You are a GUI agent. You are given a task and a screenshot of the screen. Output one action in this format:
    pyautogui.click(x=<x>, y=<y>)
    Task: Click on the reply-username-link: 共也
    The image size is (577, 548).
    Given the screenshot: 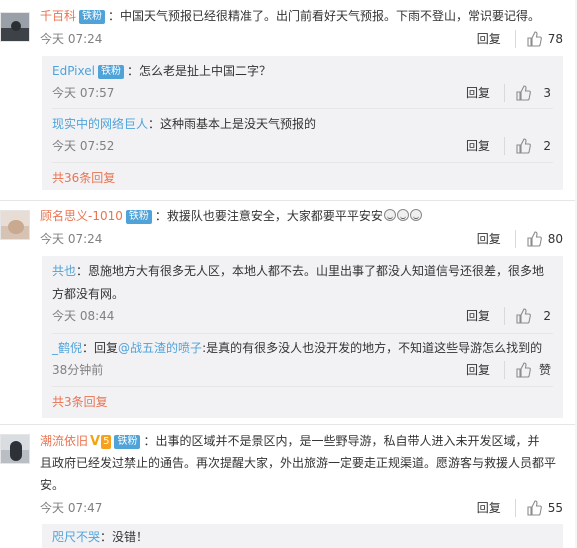 What is the action you would take?
    pyautogui.click(x=64, y=271)
    